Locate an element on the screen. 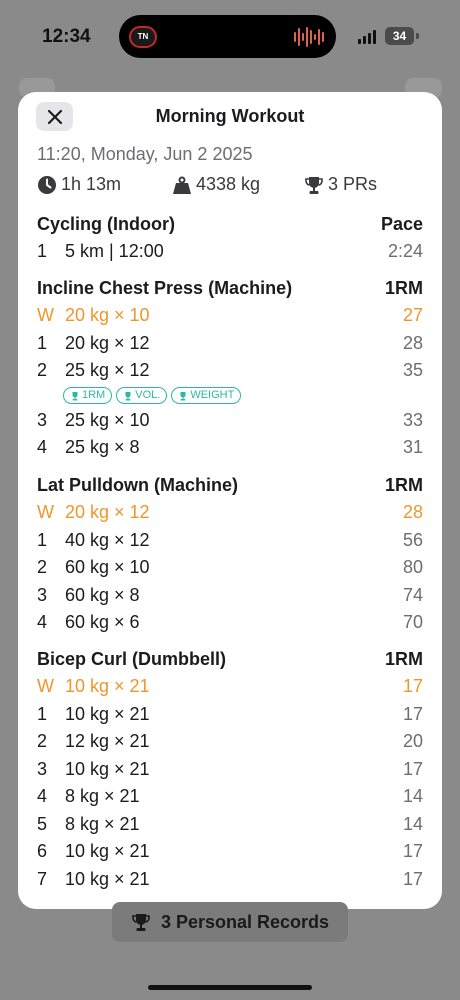 The width and height of the screenshot is (460, 1000). set-number: 7 is located at coordinates (42, 878).